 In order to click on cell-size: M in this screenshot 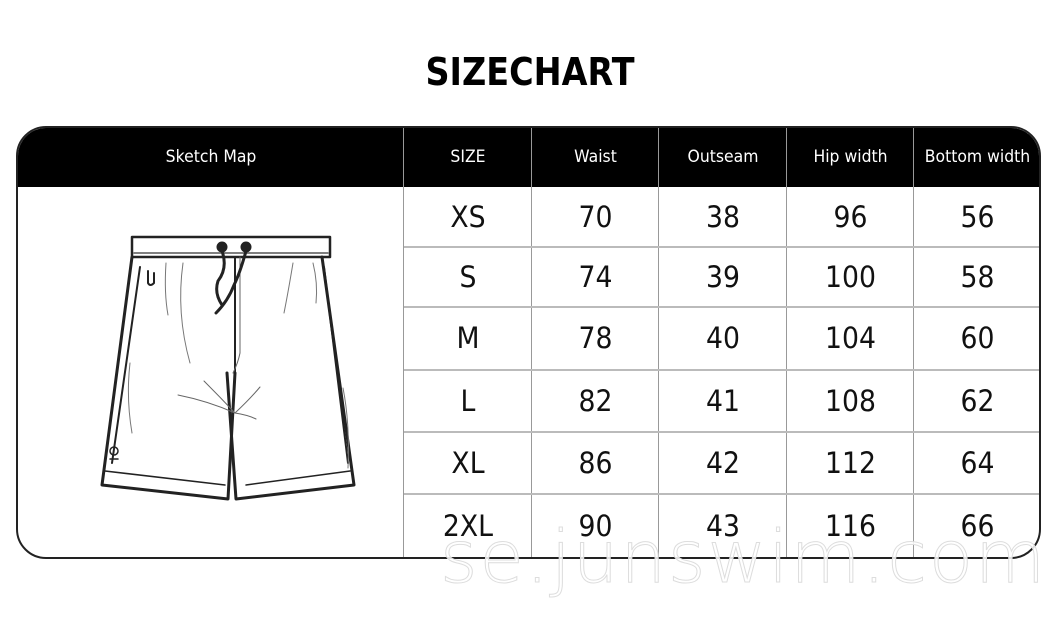, I will do `click(468, 338)`.